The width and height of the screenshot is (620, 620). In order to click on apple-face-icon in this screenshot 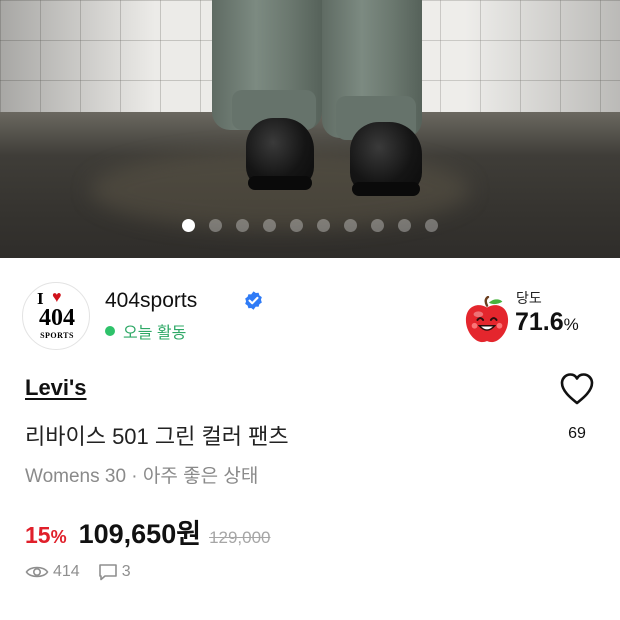, I will do `click(487, 319)`.